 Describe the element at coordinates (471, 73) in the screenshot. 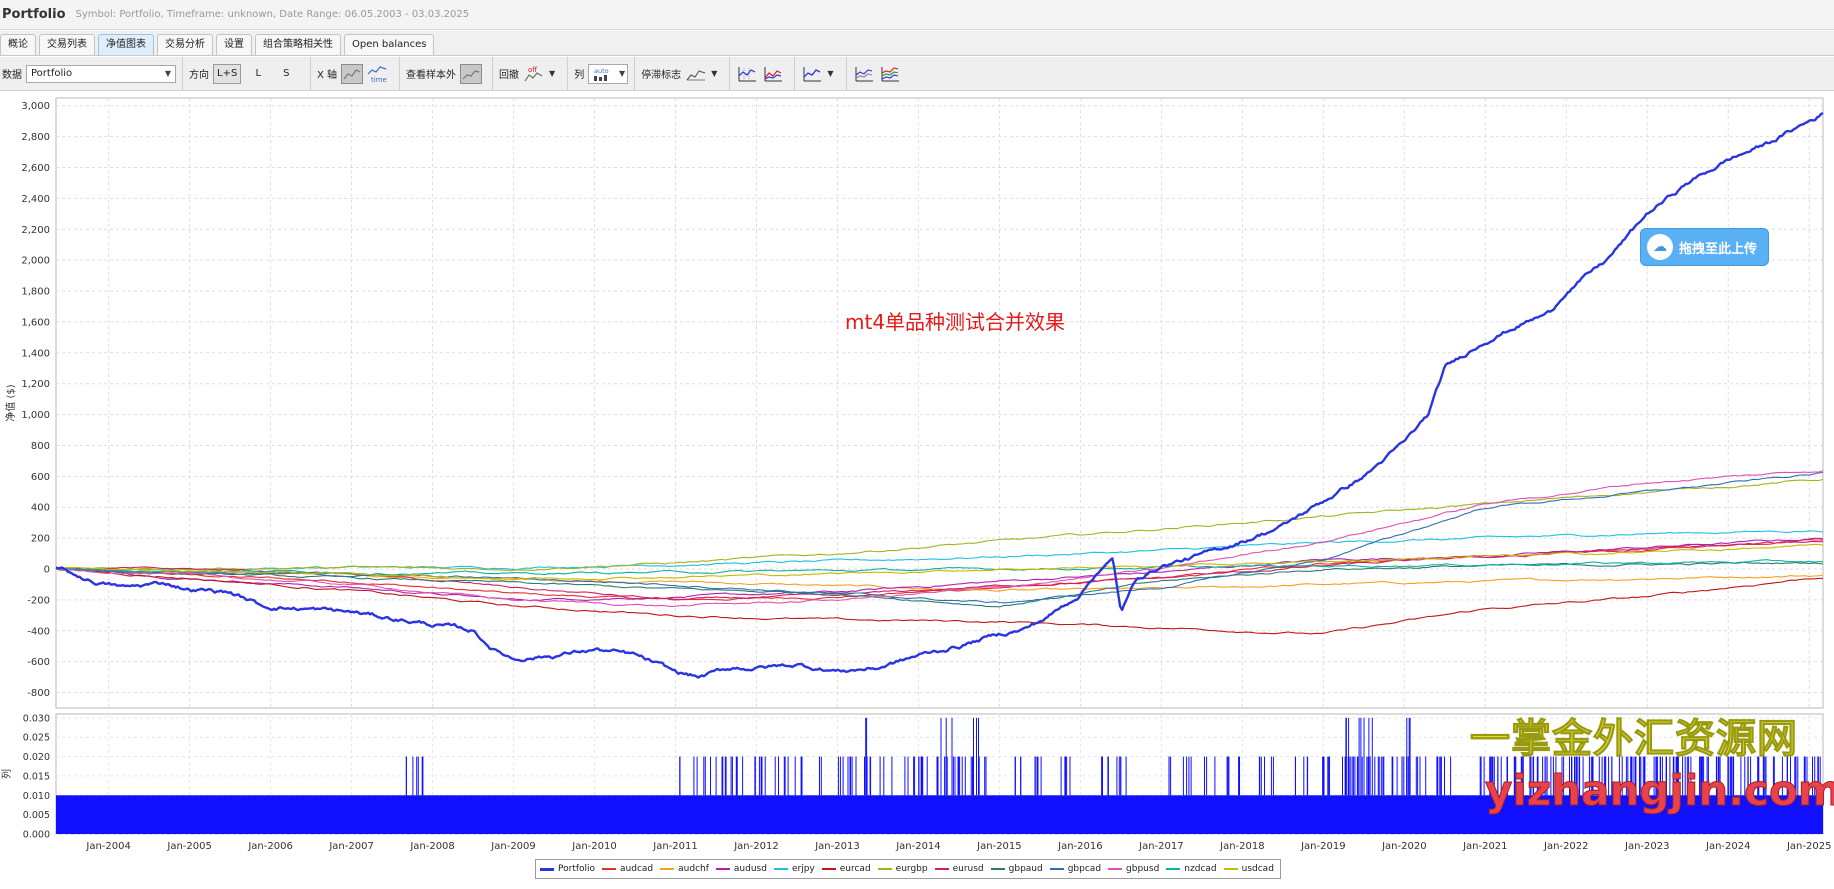

I see `oos-chart-icon` at that location.